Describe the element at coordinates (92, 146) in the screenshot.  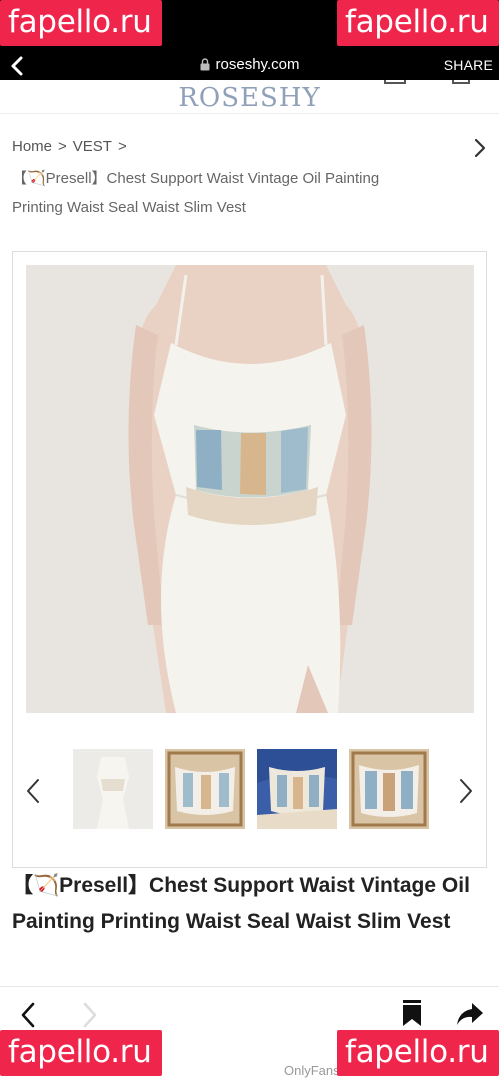
I see `breadcrumb-category: VEST` at that location.